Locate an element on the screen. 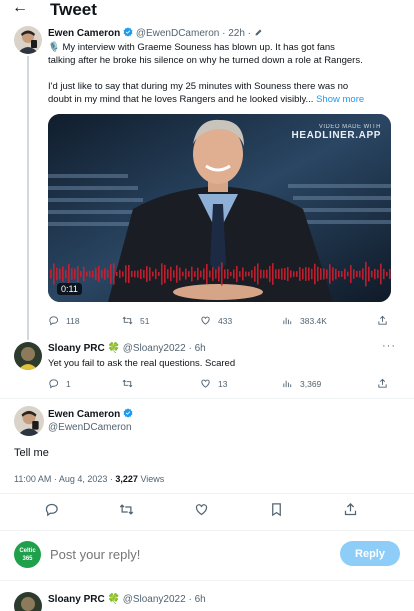 The width and height of the screenshot is (414, 611). tweet-time: · 22h · is located at coordinates (236, 33).